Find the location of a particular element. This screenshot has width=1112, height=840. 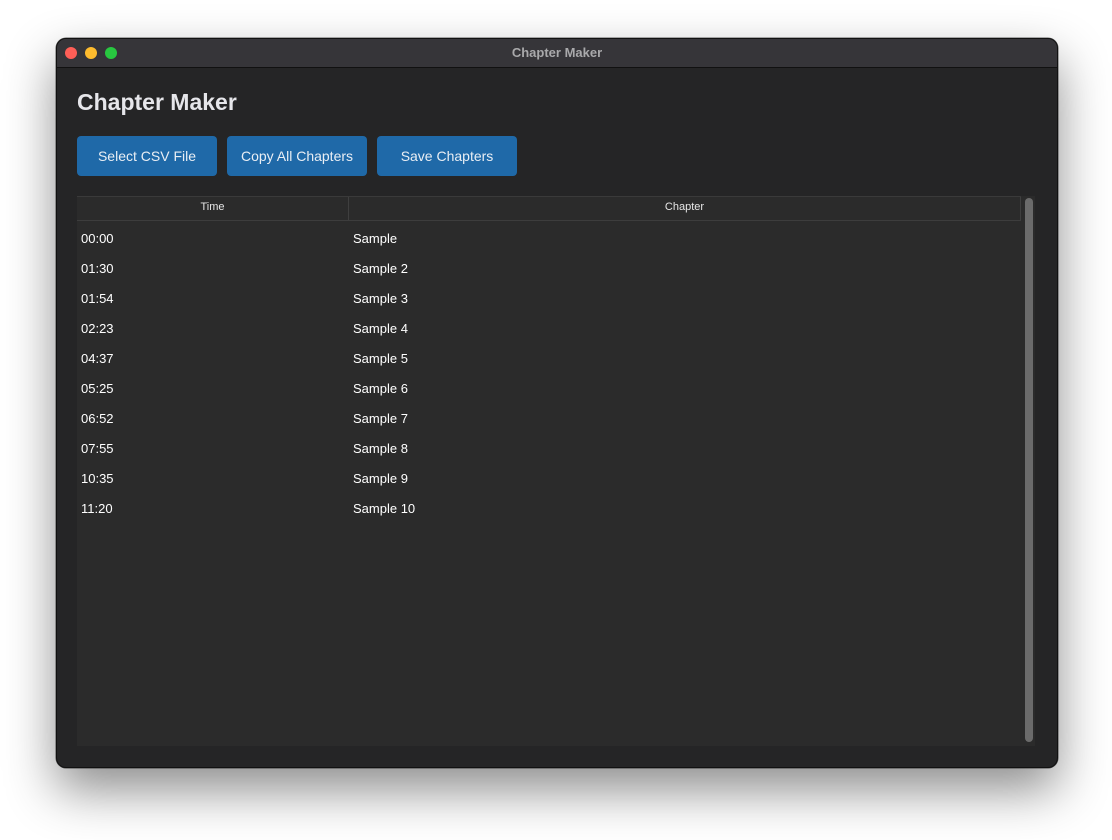

time-cell: 06:52 is located at coordinates (97, 418).